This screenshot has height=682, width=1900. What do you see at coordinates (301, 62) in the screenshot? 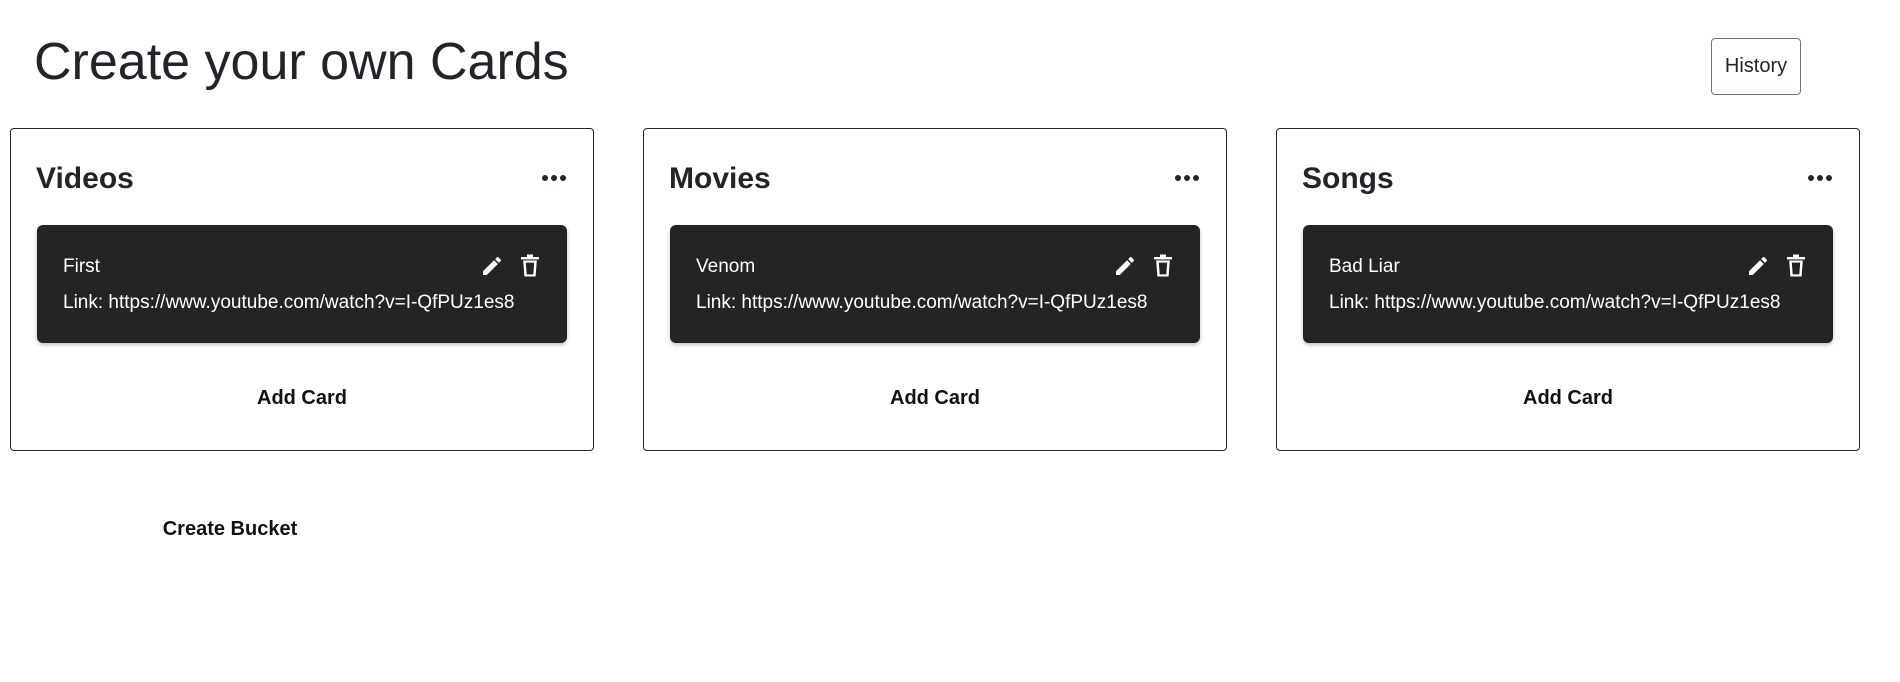
I see `page-title: Create your own Cards` at bounding box center [301, 62].